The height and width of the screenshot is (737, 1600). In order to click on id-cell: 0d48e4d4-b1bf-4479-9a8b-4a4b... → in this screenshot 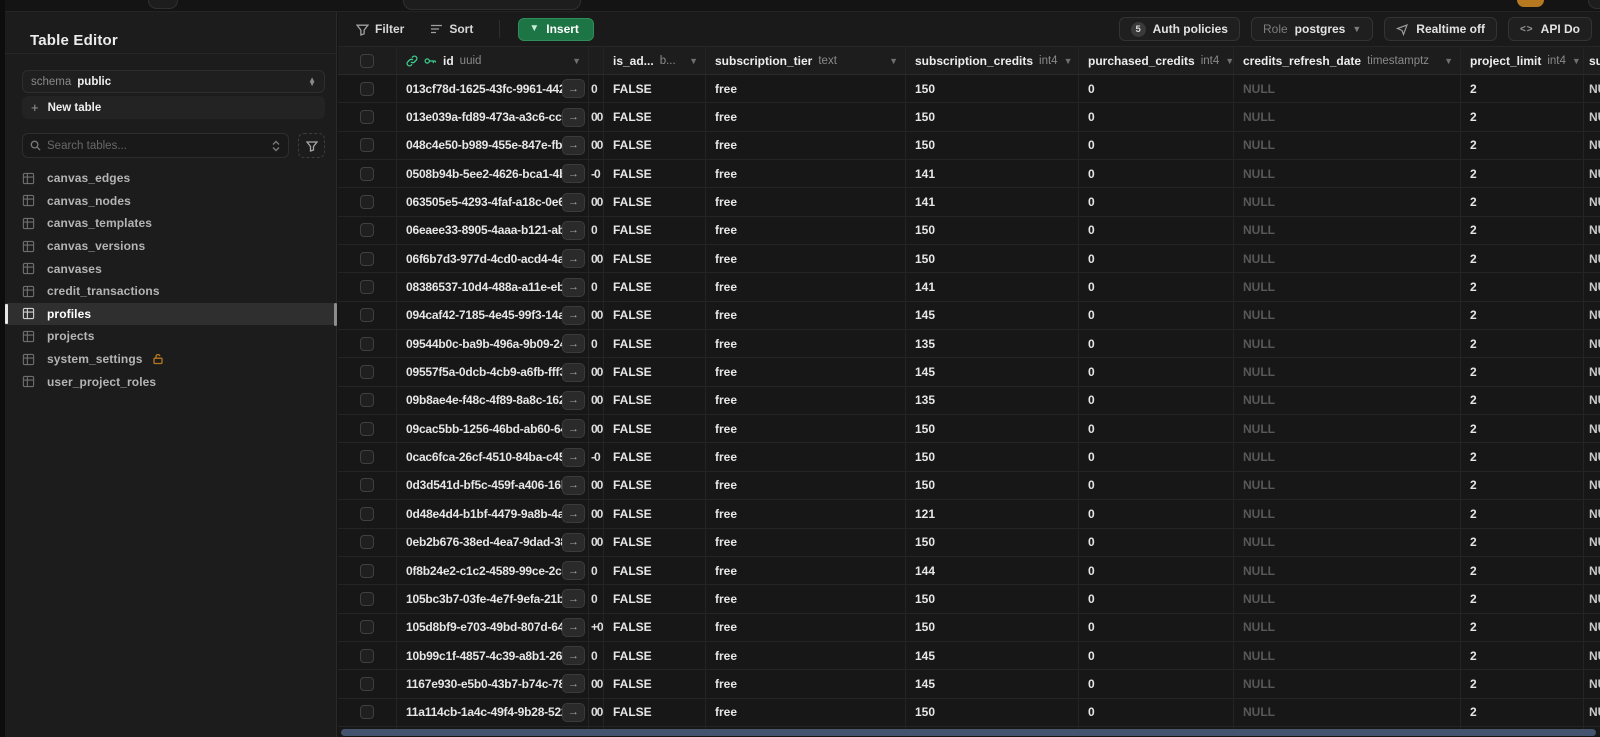, I will do `click(493, 514)`.